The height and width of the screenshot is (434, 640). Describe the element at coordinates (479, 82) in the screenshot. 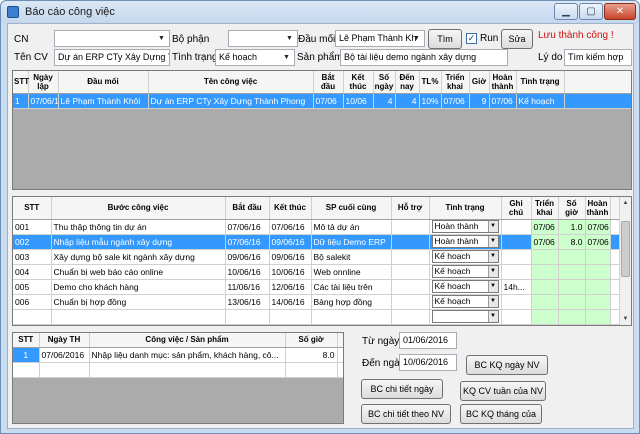

I see `col-header: Giờ` at that location.